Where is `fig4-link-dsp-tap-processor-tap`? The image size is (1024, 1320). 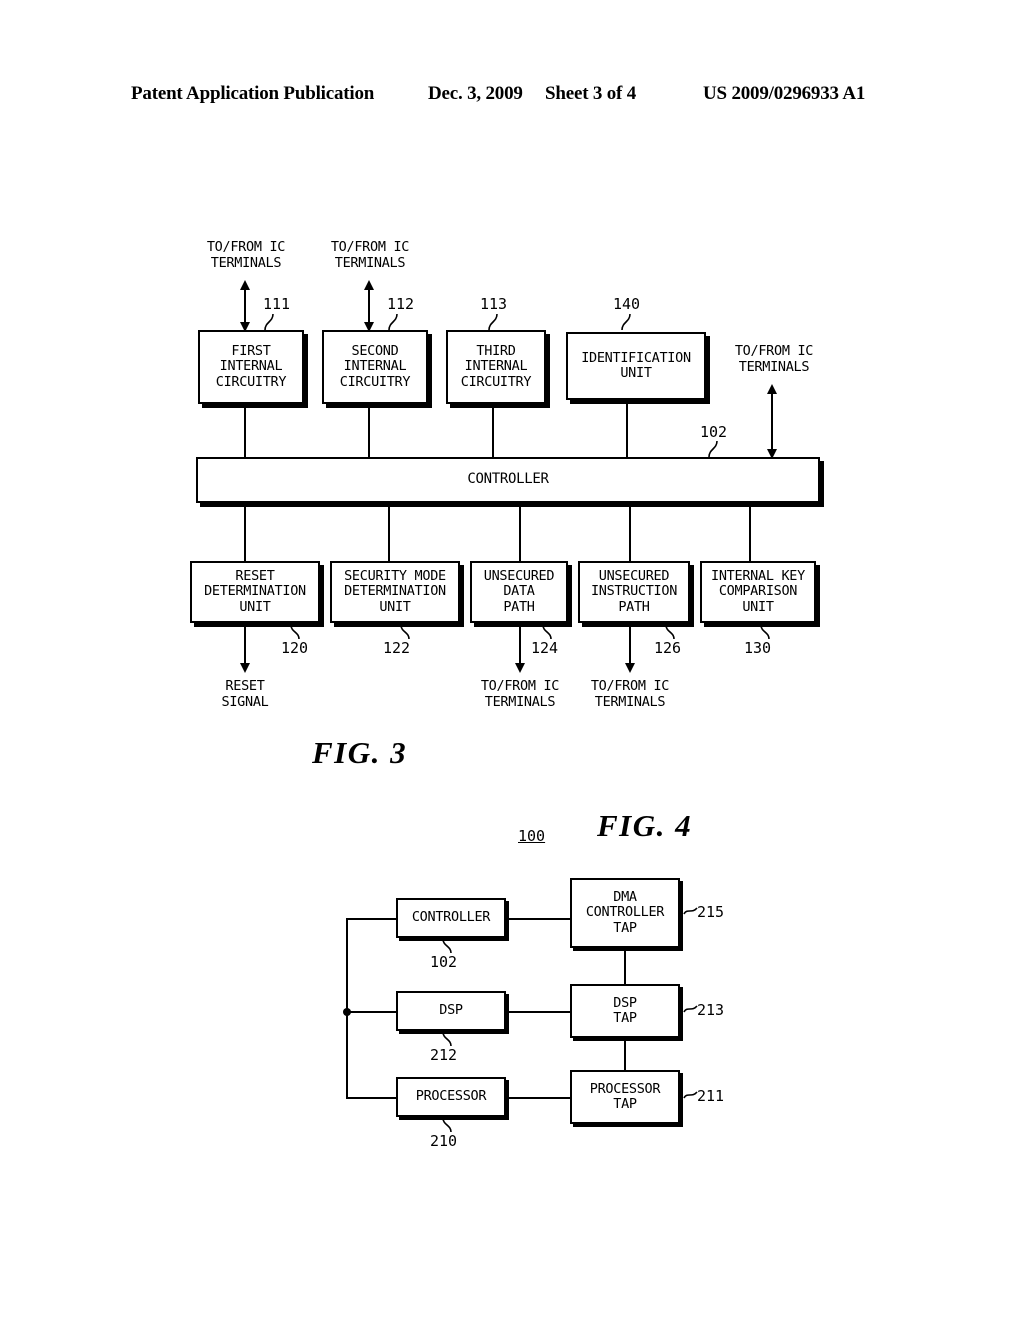 fig4-link-dsp-tap-processor-tap is located at coordinates (625, 1054).